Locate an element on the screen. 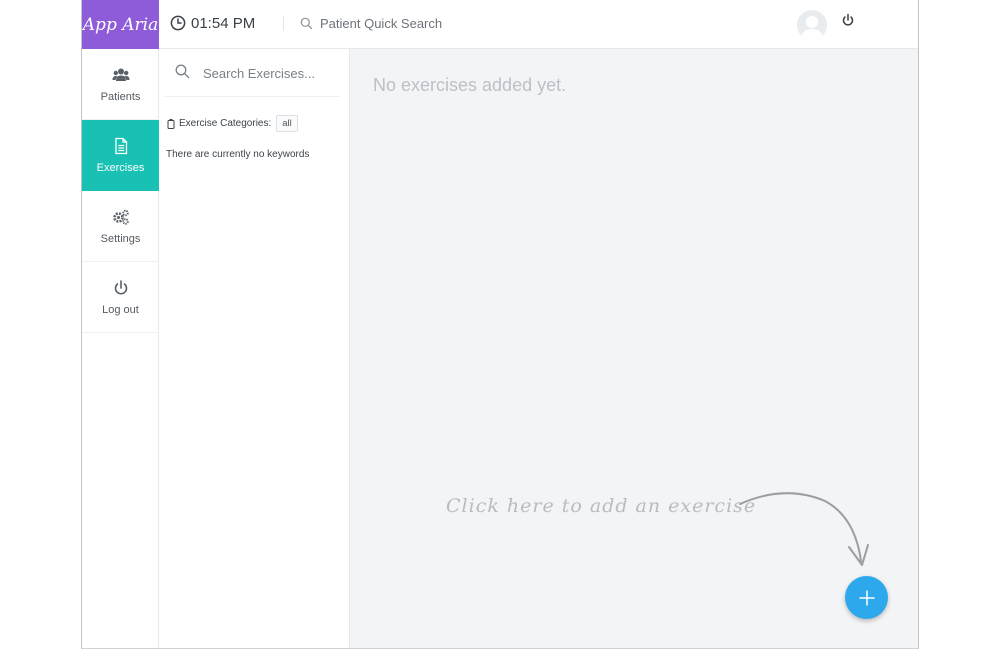  sidebar-item-label: Settings is located at coordinates (120, 238).